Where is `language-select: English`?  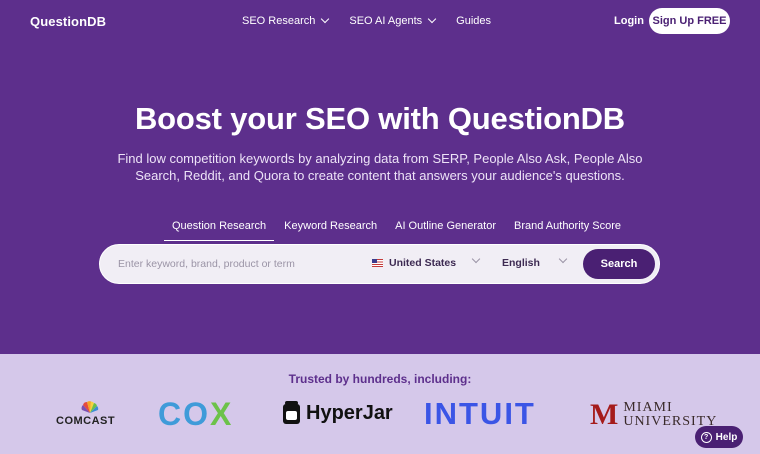
language-select: English is located at coordinates (521, 263).